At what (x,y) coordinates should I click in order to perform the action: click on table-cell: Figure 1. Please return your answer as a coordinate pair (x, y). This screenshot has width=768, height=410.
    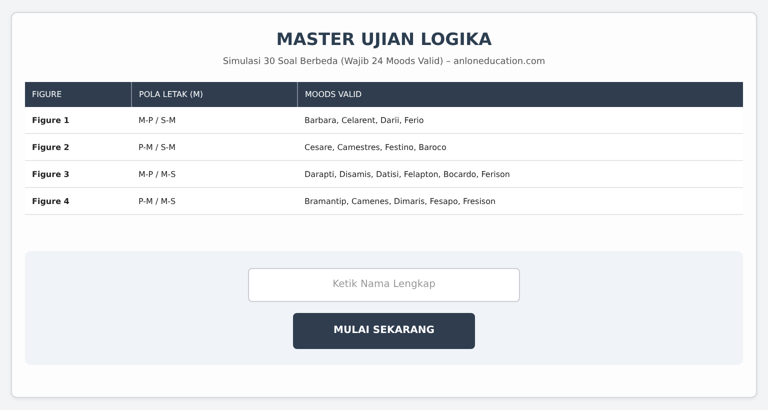
    Looking at the image, I should click on (78, 120).